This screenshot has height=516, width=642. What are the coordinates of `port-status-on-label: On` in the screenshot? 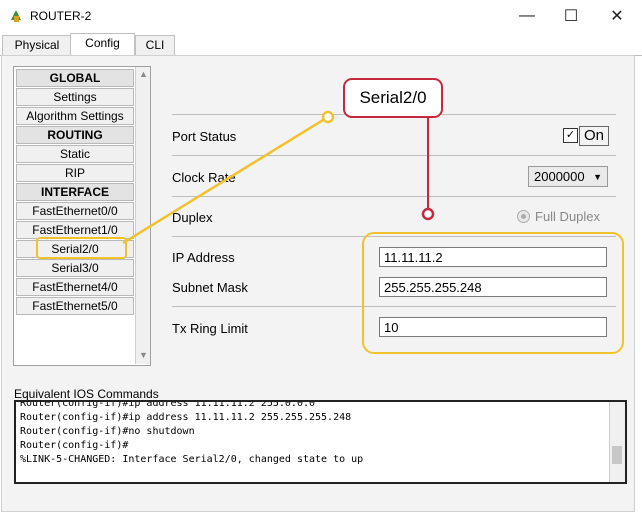 It's located at (594, 136).